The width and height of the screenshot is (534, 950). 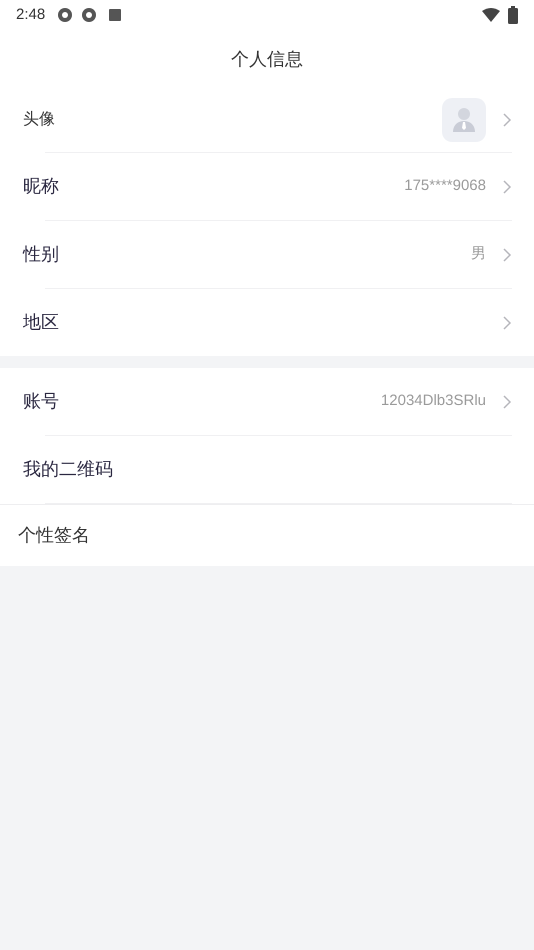 I want to click on battery-icon, so click(x=513, y=15).